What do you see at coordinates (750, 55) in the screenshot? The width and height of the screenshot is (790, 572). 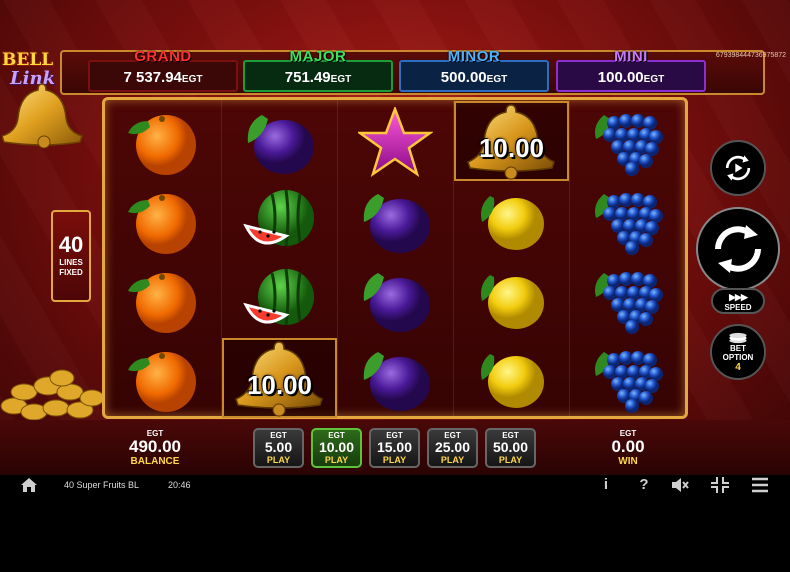 I see `jackpot-id: 679398444736975872` at bounding box center [750, 55].